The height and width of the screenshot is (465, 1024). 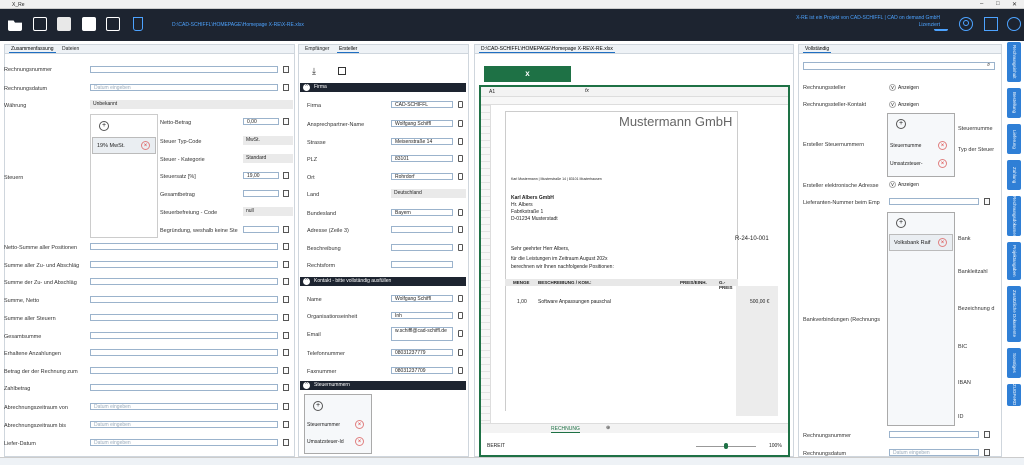 I want to click on tab-zusammenfassung: Zusammenfassung, so click(x=32, y=49).